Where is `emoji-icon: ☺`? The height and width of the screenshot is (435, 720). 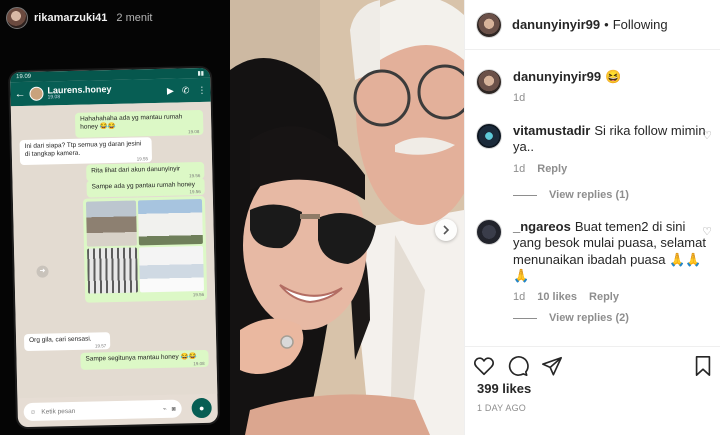
emoji-icon: ☺ is located at coordinates (33, 411).